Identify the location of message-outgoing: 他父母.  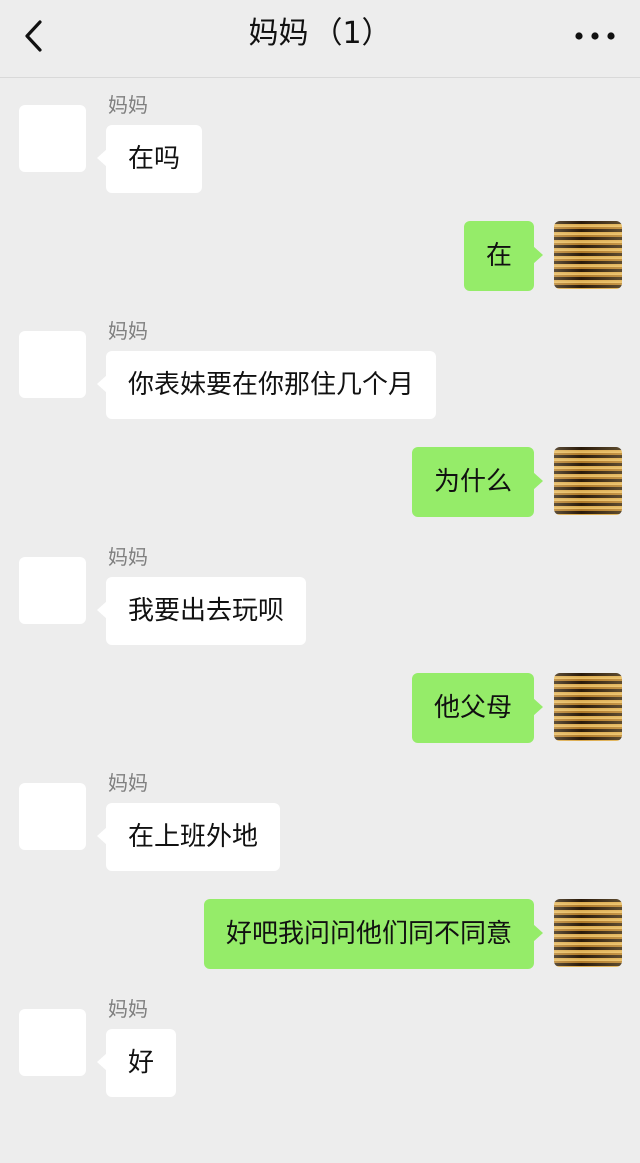
(320, 709).